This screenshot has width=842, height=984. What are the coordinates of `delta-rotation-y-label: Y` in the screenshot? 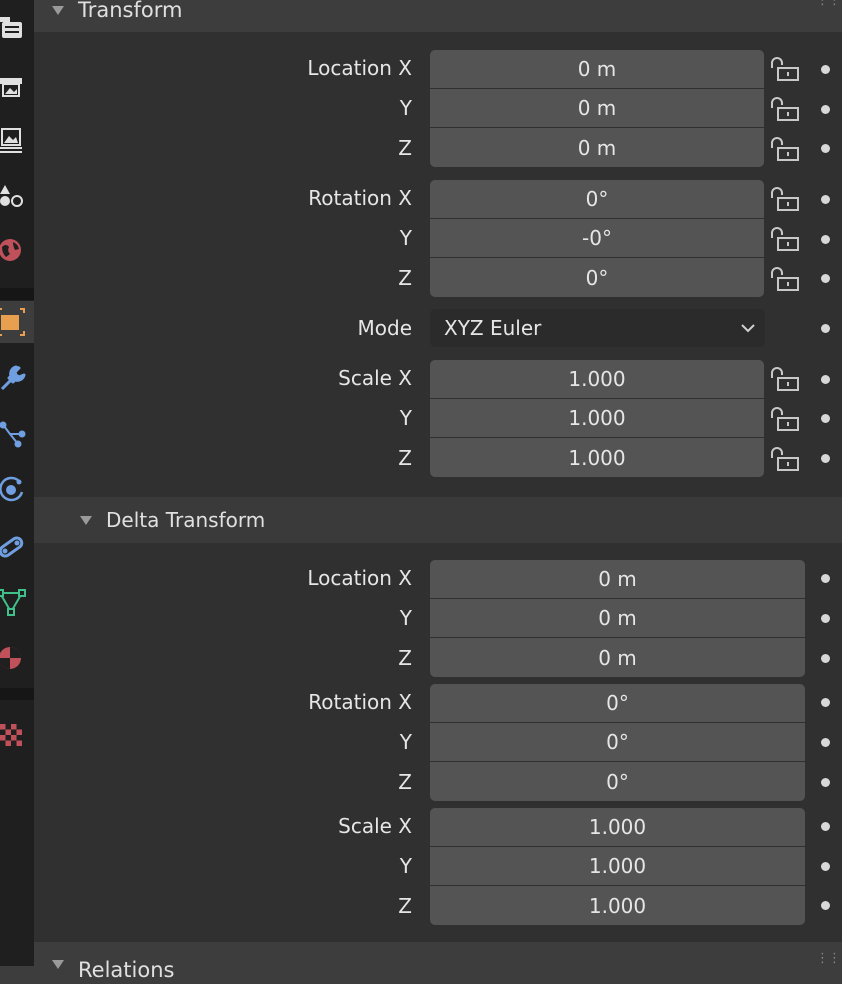 It's located at (405, 742).